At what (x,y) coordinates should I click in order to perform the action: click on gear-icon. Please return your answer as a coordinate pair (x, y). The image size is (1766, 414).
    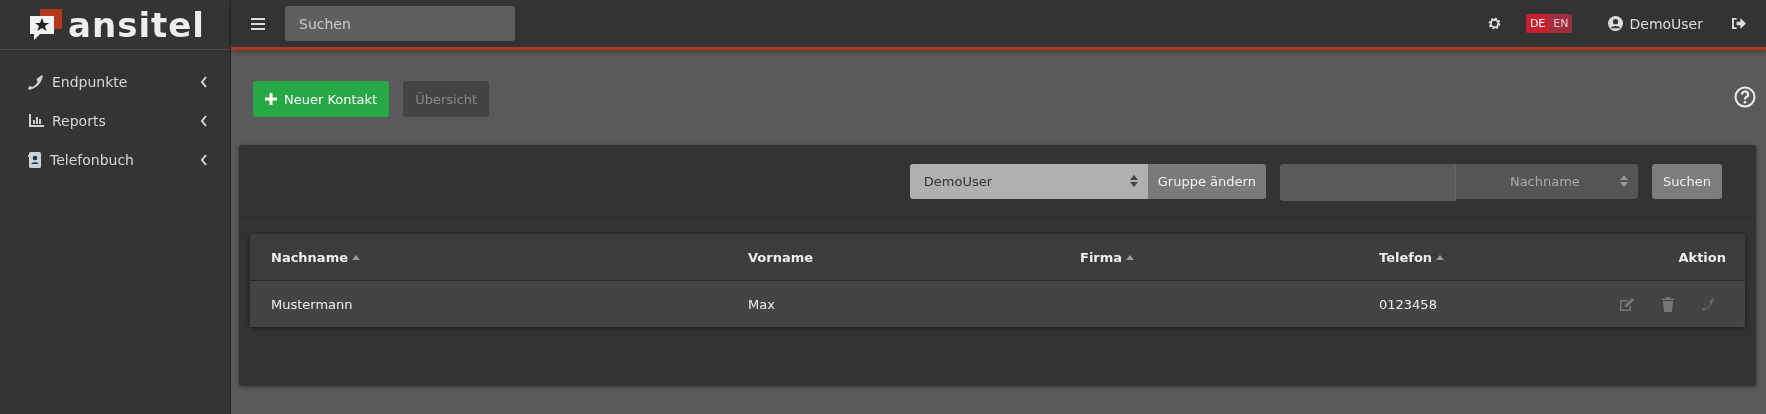
    Looking at the image, I should click on (1494, 23).